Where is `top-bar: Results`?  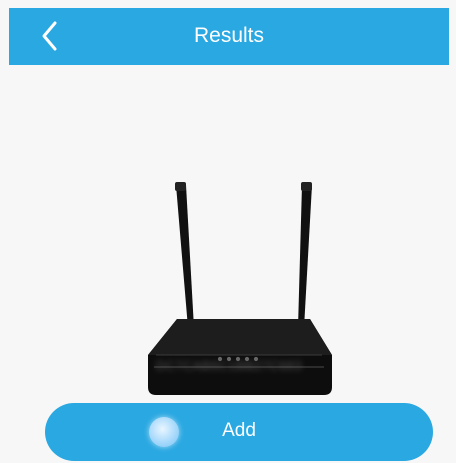 top-bar: Results is located at coordinates (229, 36).